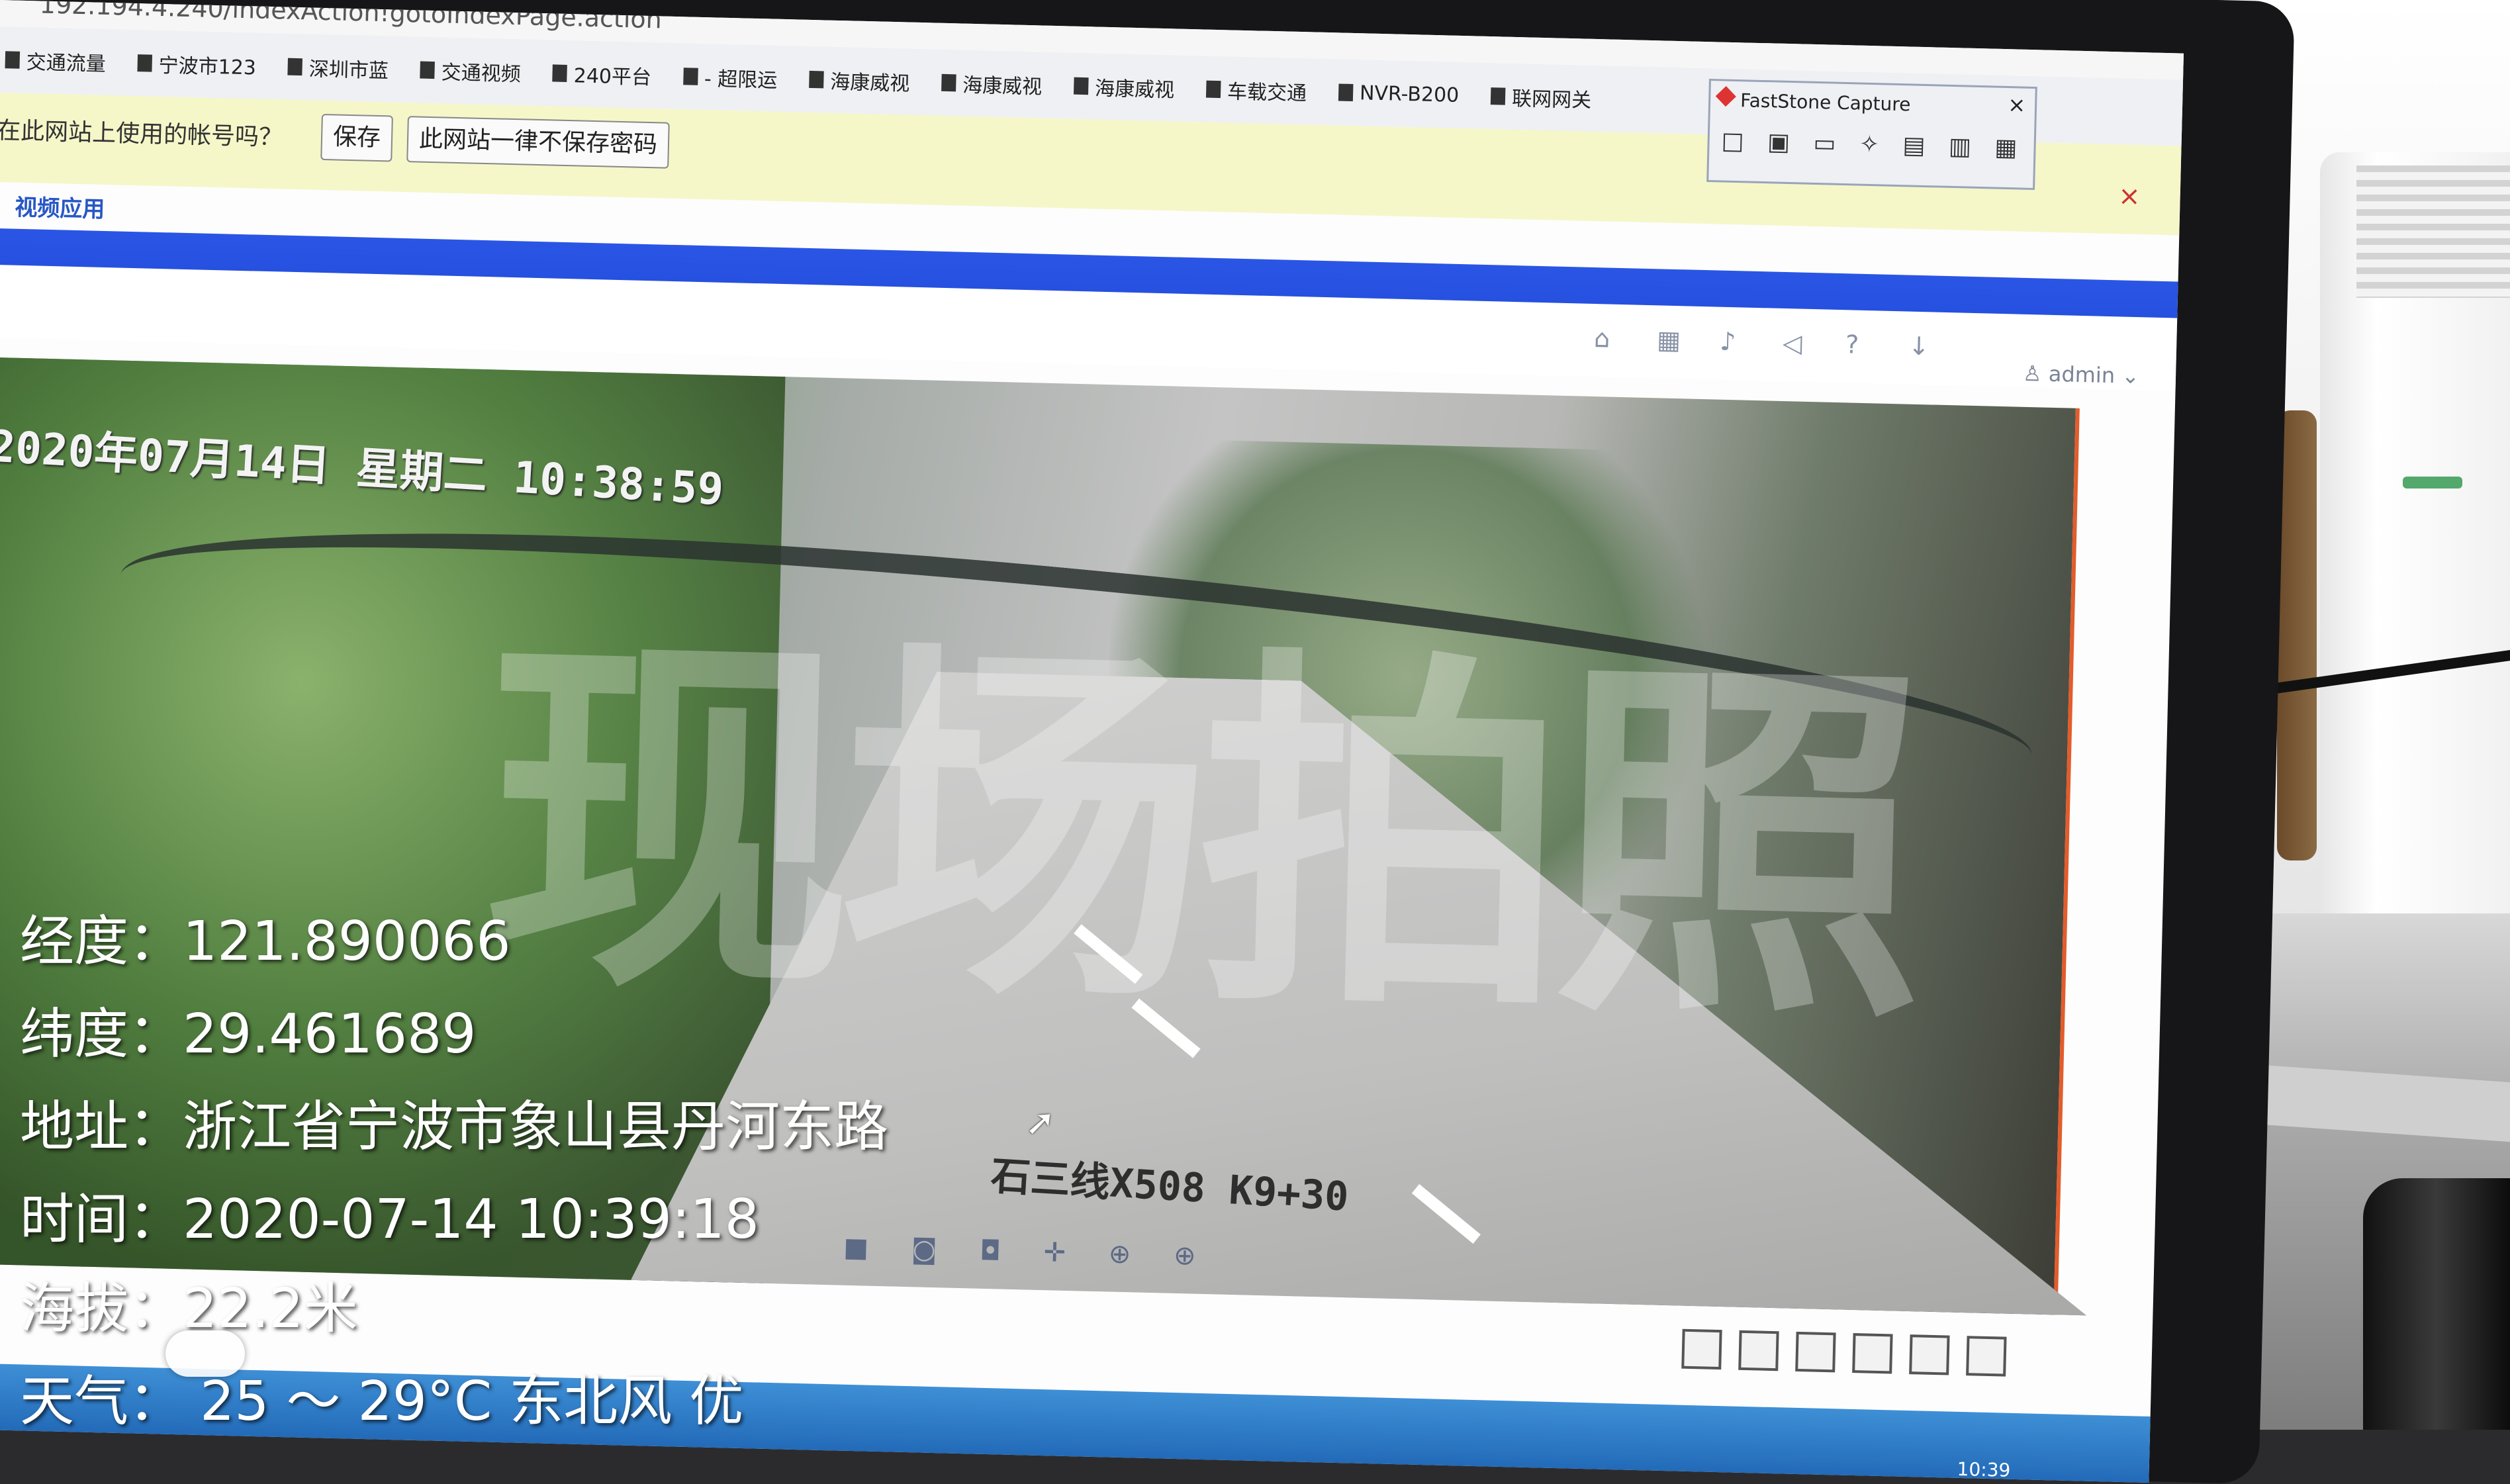 The image size is (2510, 1484). Describe the element at coordinates (1873, 144) in the screenshot. I see `capture-tools: □ ▣ ▭ ✧ ▤ ▥ ▦` at that location.